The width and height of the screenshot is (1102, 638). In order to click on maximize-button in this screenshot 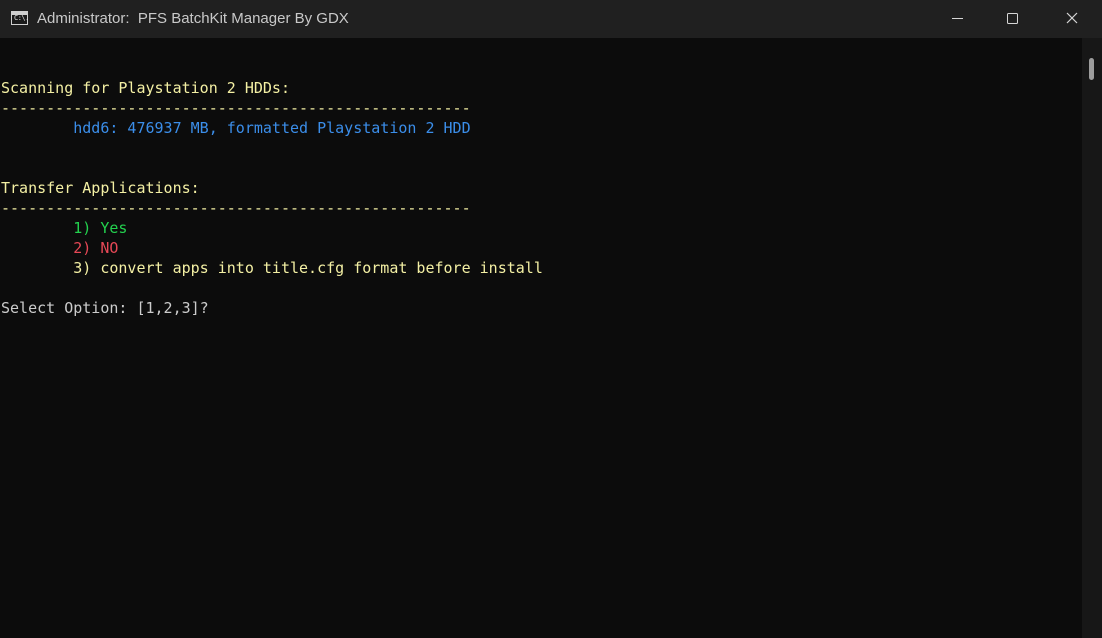, I will do `click(1013, 19)`.